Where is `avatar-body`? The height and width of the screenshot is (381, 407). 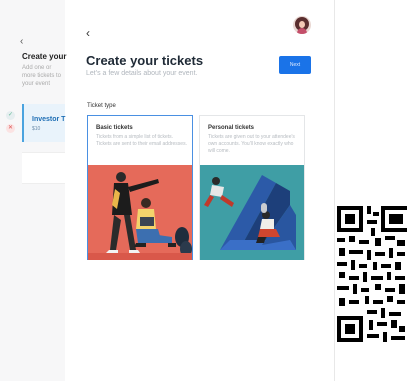
avatar-body is located at coordinates (302, 31).